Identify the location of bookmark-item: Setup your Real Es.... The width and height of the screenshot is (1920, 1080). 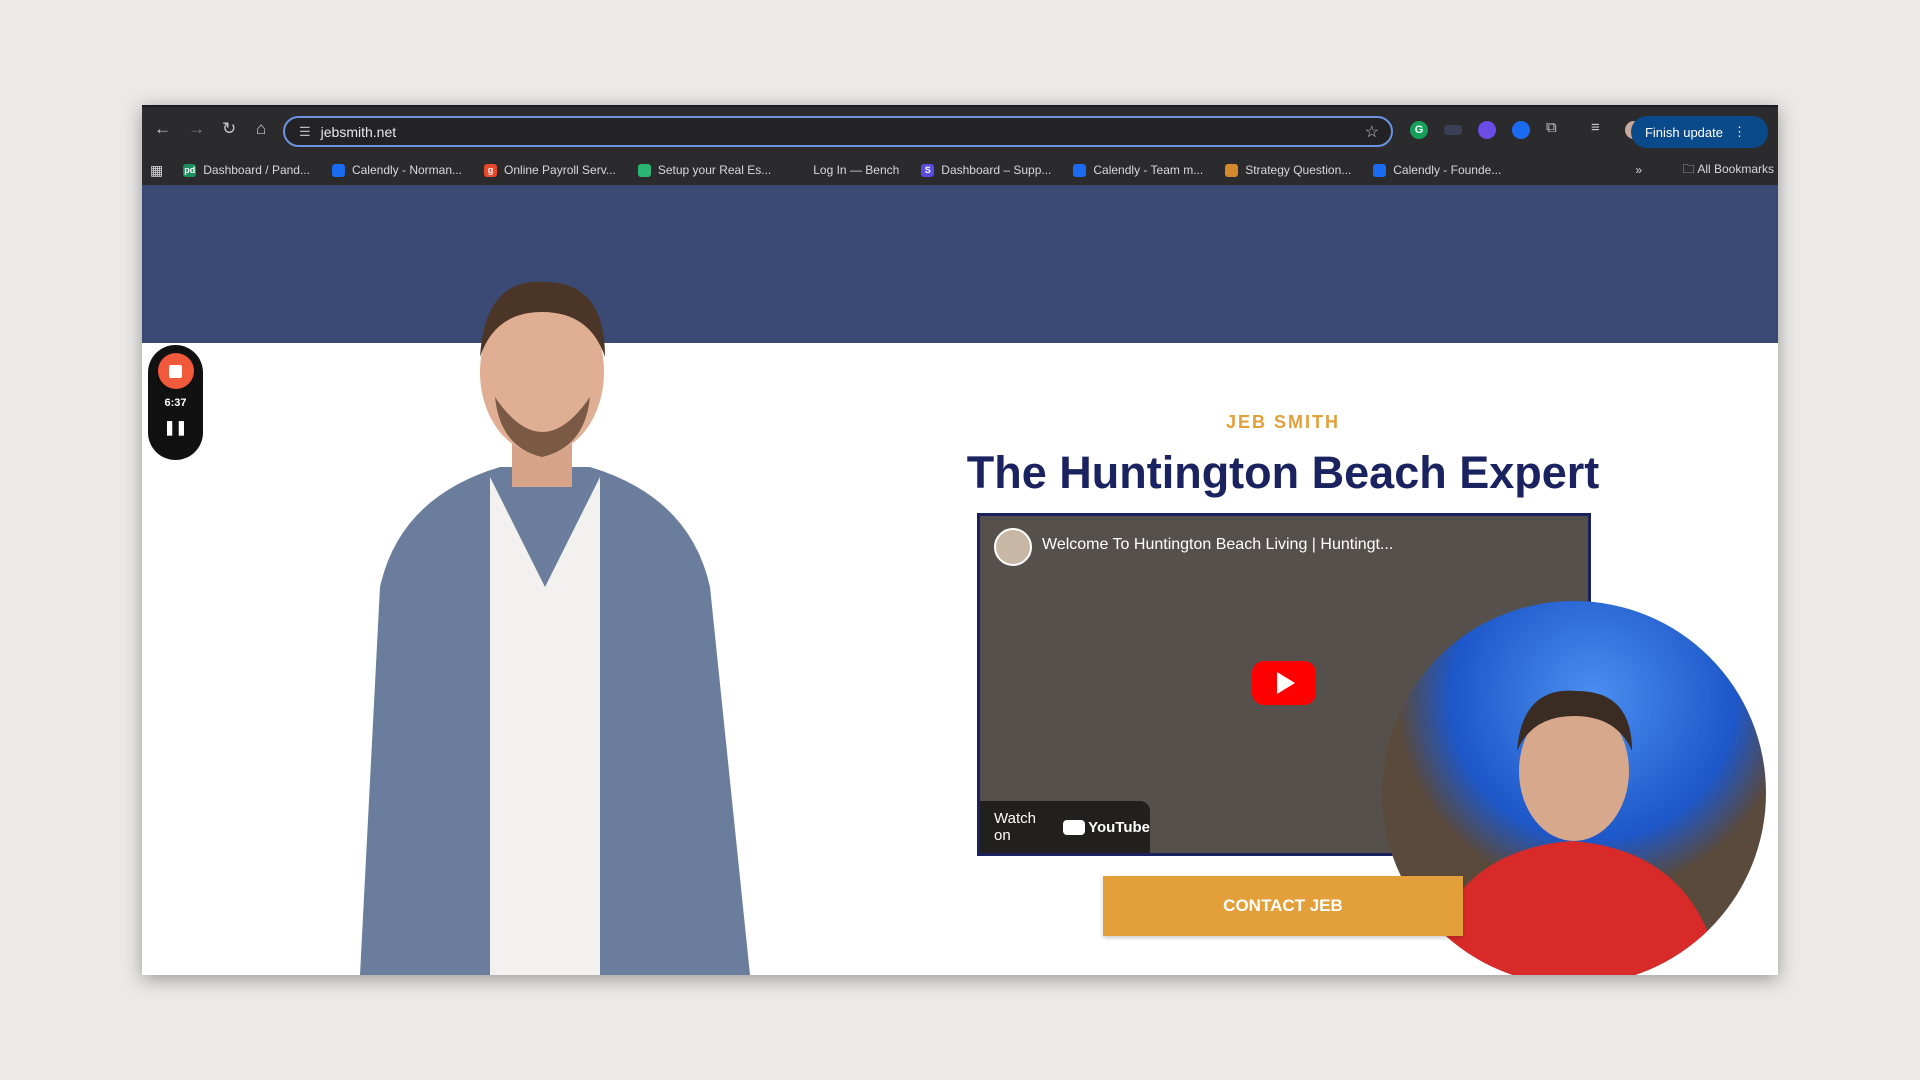
(704, 170).